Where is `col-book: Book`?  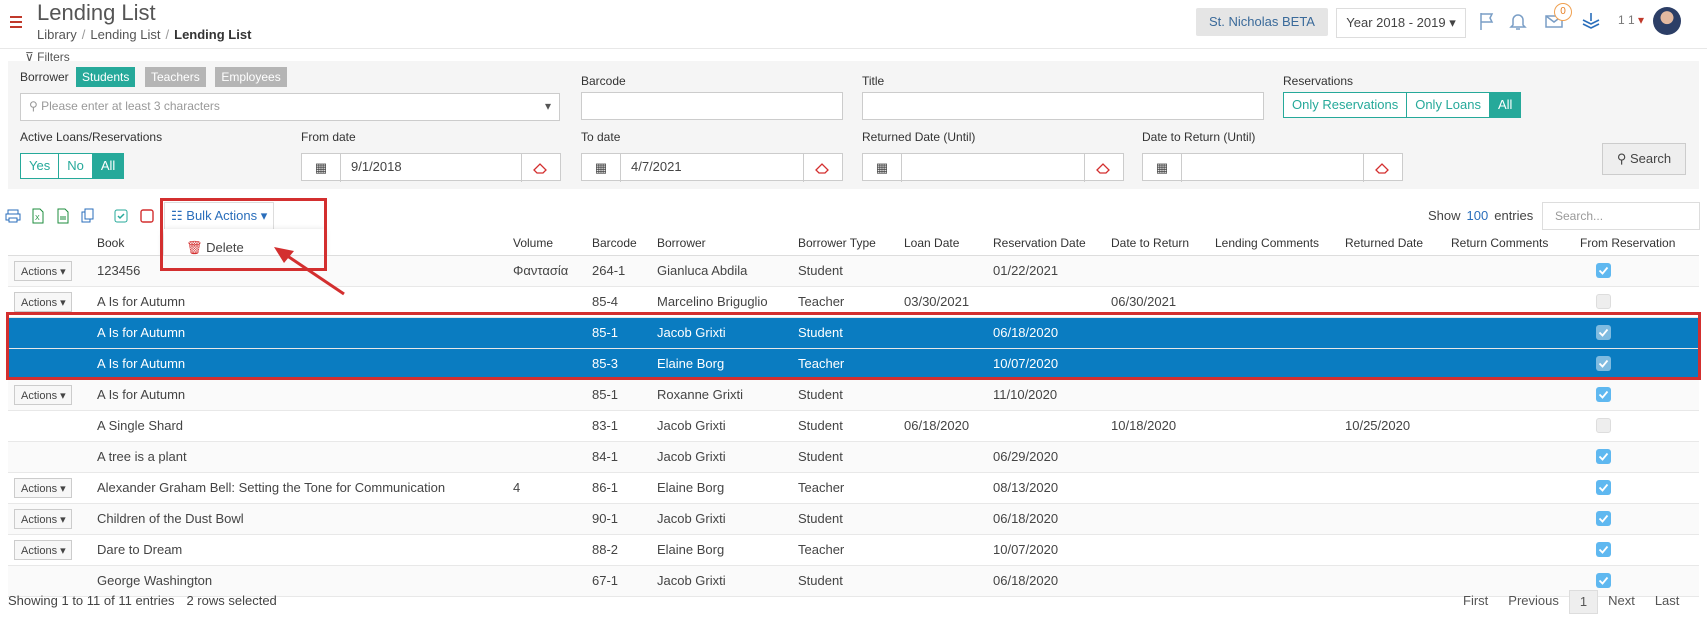
col-book: Book is located at coordinates (110, 243).